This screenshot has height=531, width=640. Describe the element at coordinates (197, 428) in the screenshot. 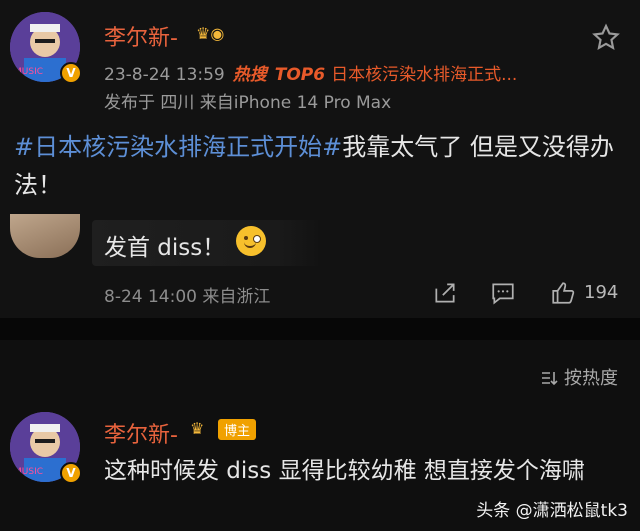

I see `reply-crown-icon: ♛` at that location.